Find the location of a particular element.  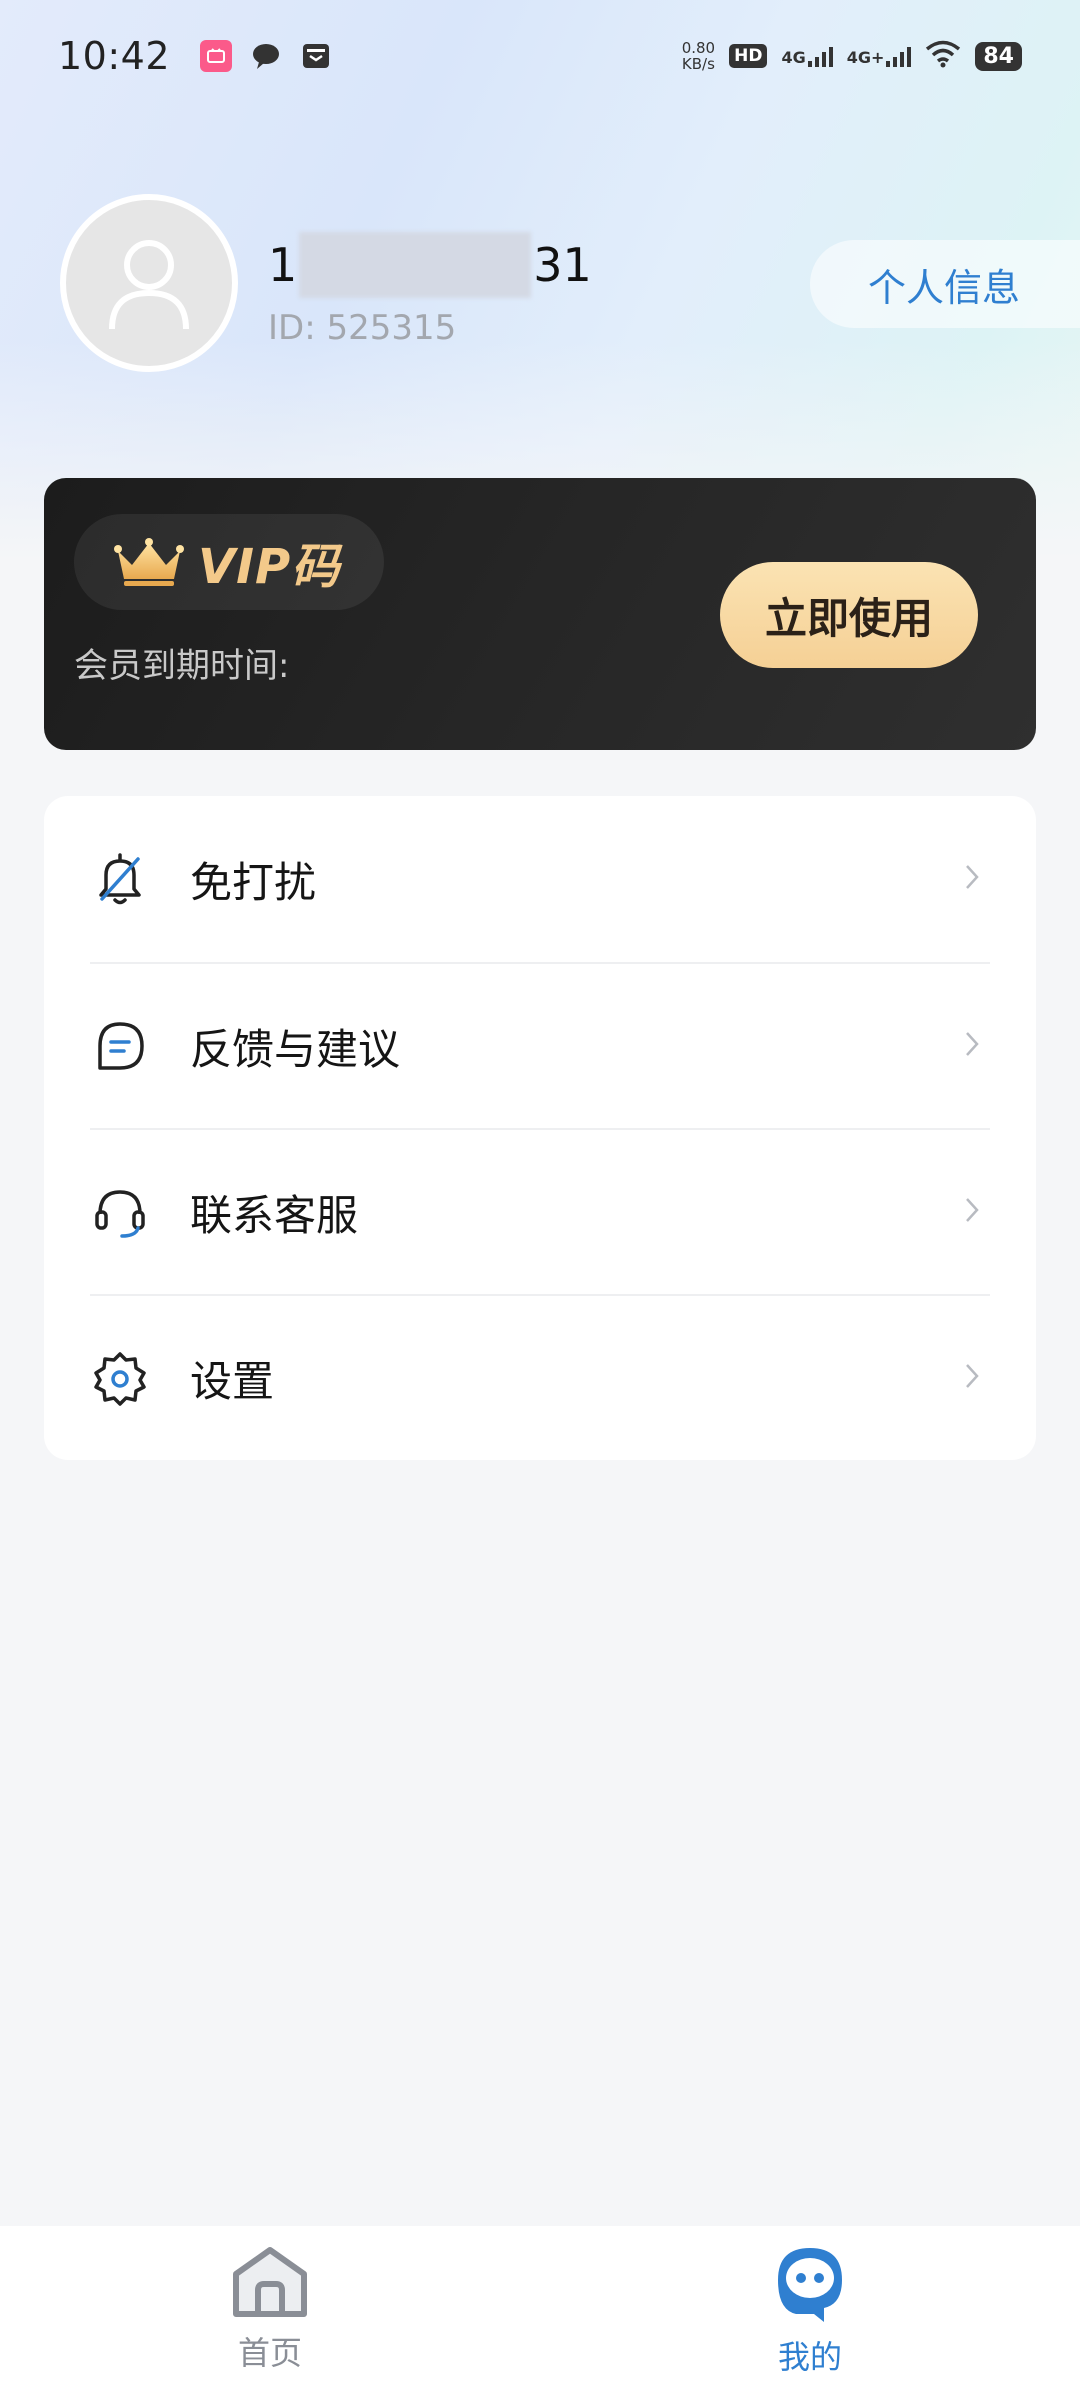

phone-prefix: 1 is located at coordinates (283, 265).